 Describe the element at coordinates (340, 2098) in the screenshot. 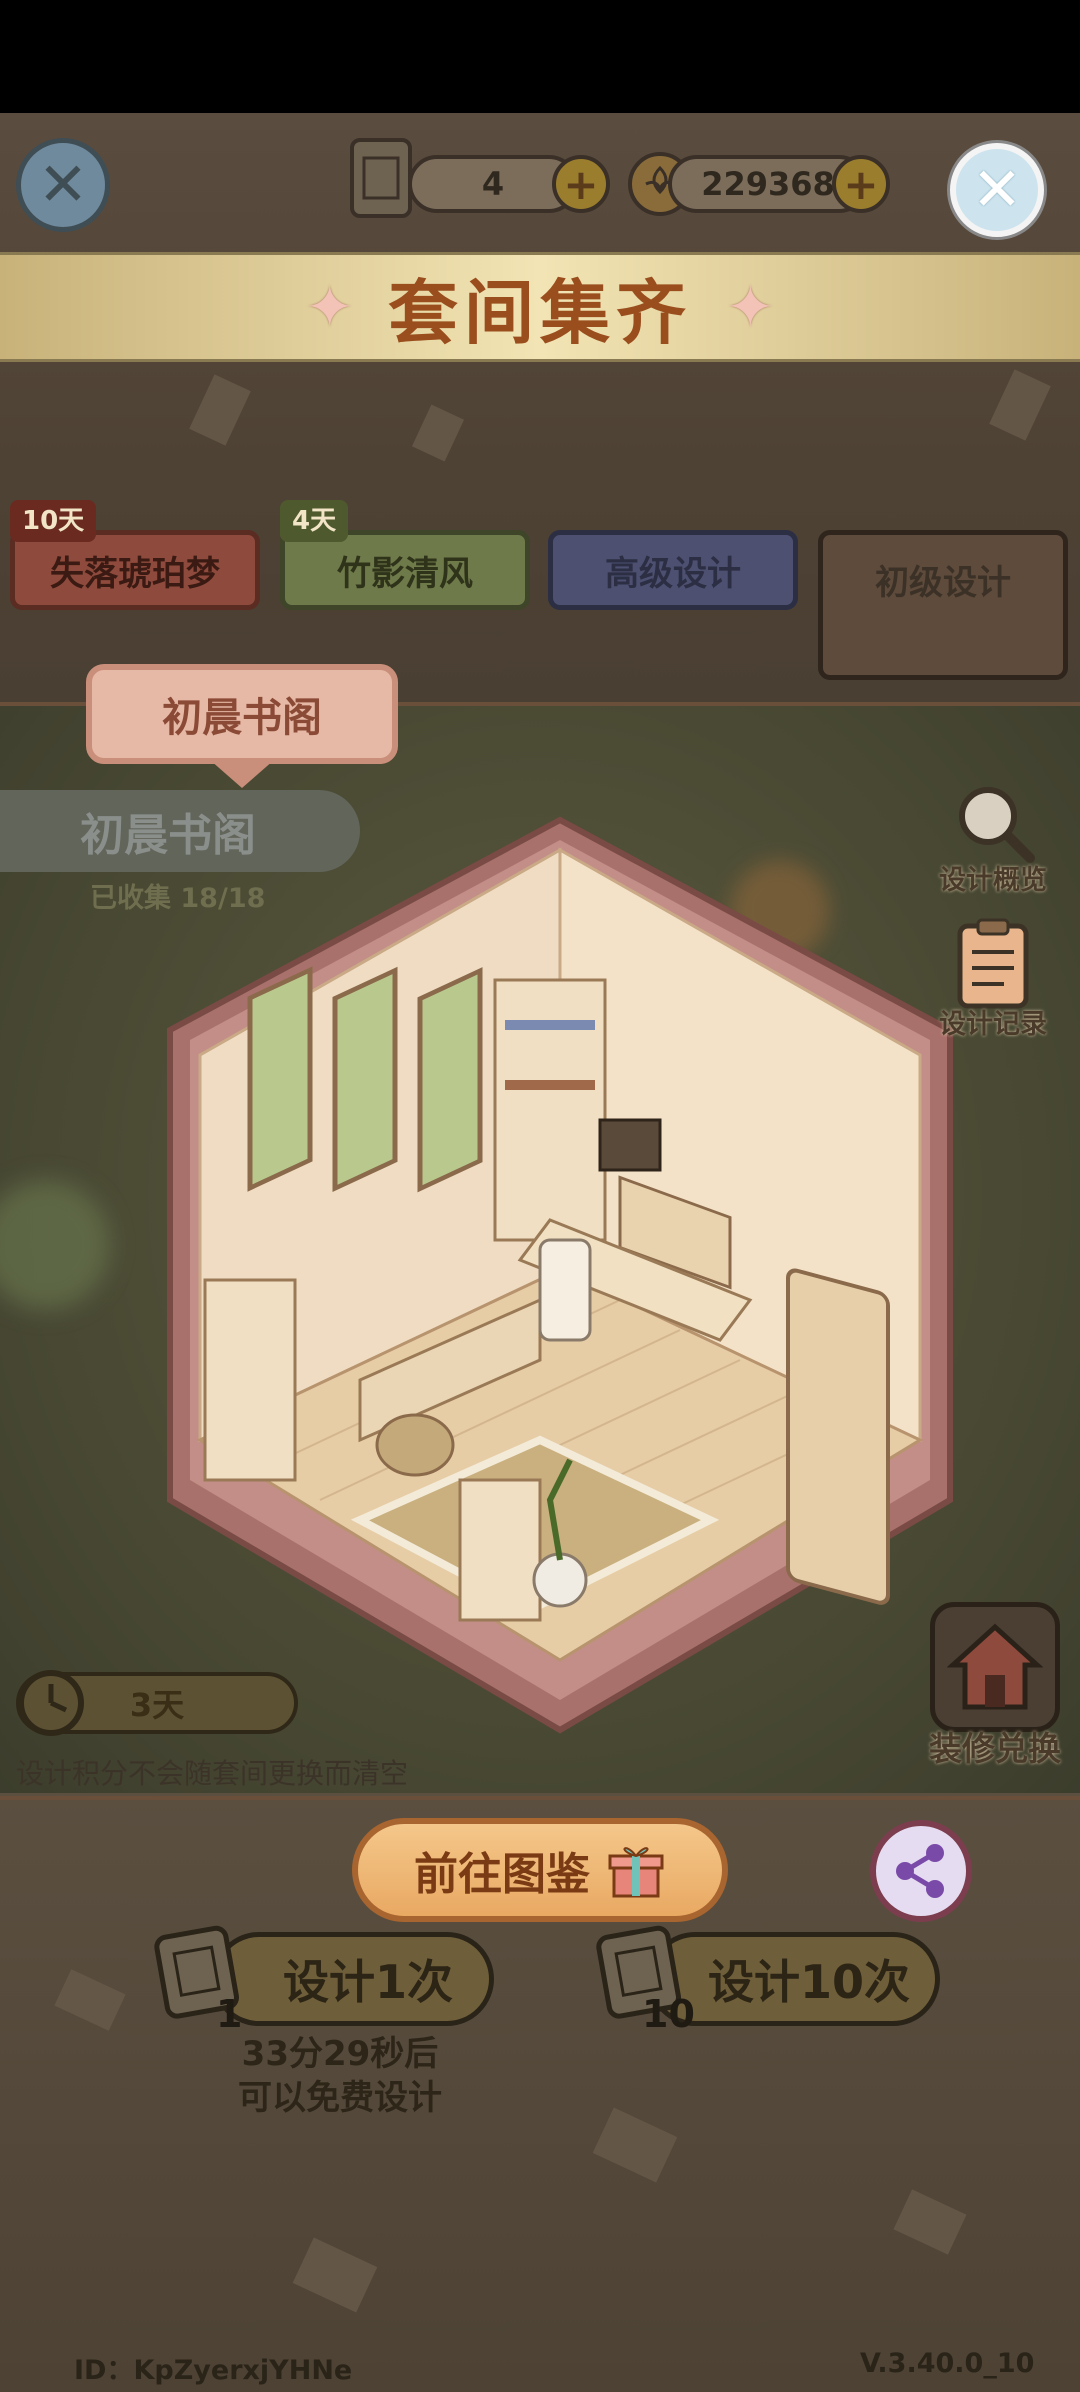

I see `countdown-line: 可以免费设计` at that location.